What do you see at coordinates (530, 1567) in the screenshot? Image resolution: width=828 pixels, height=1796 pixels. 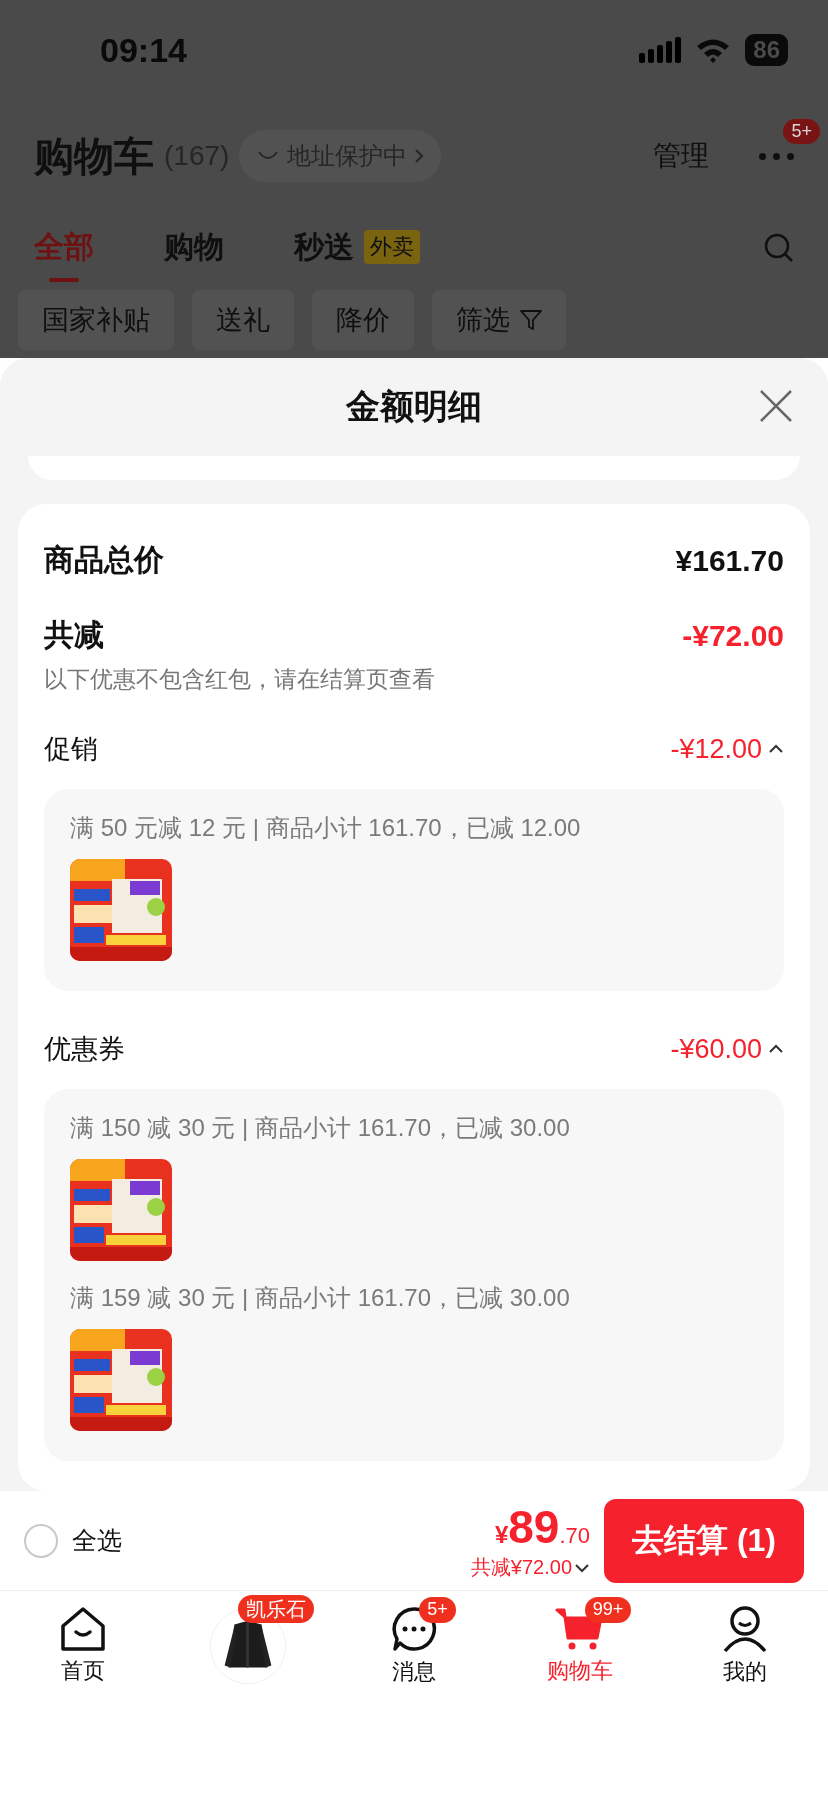 I see `savings-toggle: 共减¥72.00` at bounding box center [530, 1567].